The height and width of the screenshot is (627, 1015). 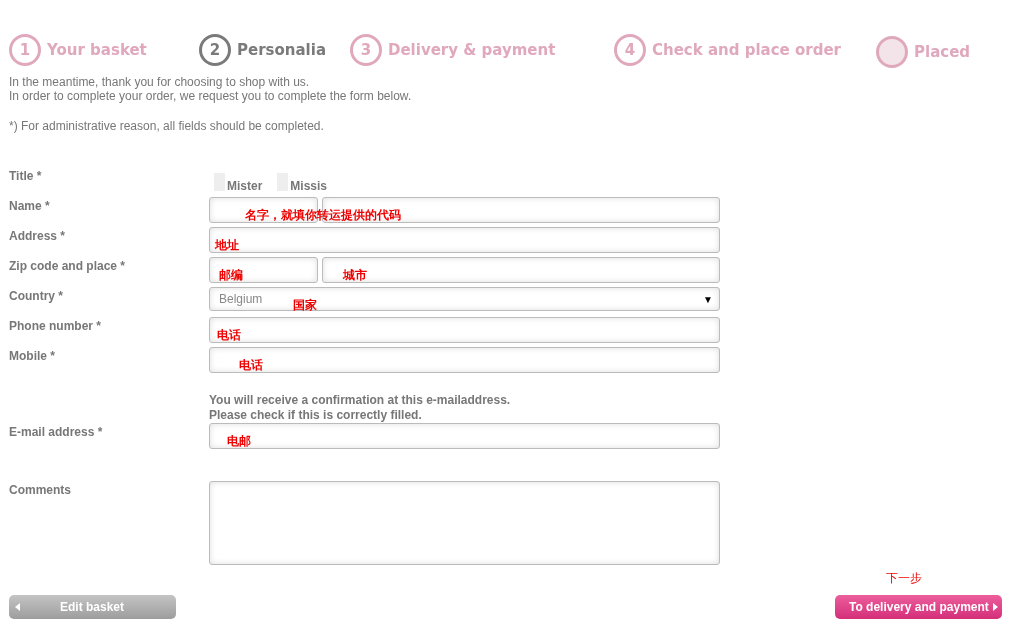 What do you see at coordinates (305, 305) in the screenshot?
I see `annotation-text: 国家` at bounding box center [305, 305].